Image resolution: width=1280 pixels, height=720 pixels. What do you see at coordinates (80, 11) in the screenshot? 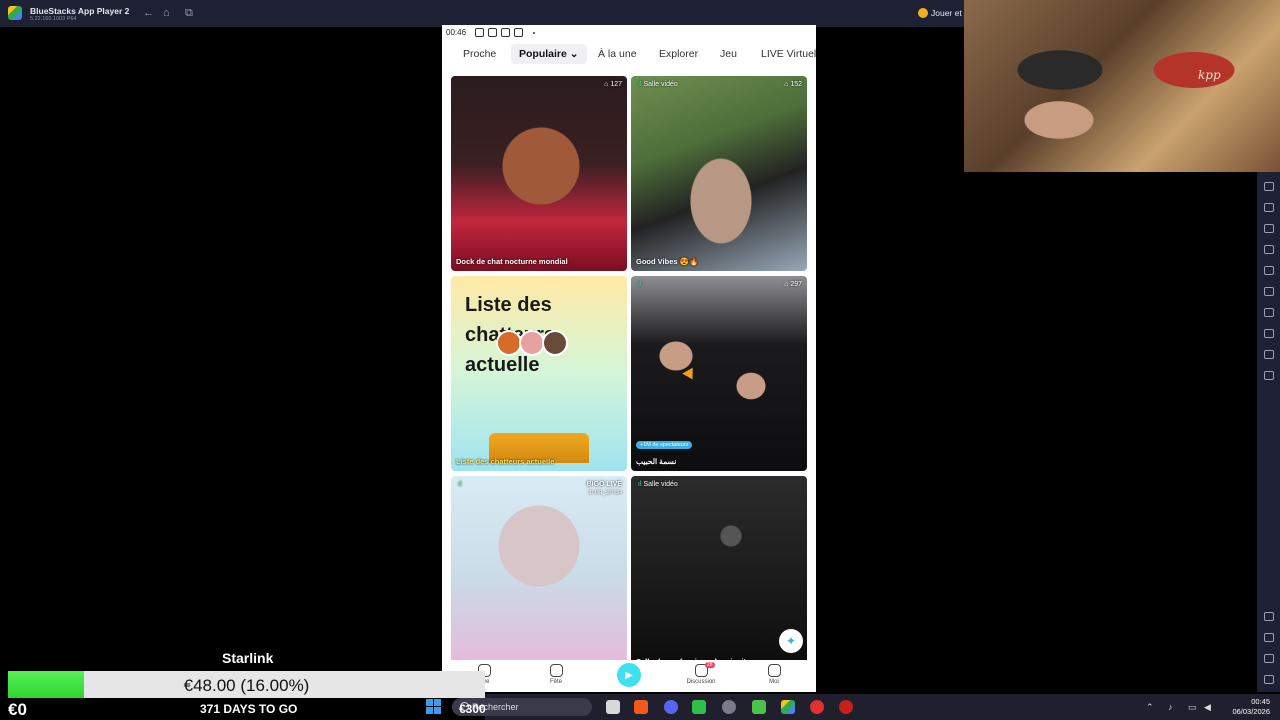
I see `window-title: BlueStacks App Player 2` at bounding box center [80, 11].